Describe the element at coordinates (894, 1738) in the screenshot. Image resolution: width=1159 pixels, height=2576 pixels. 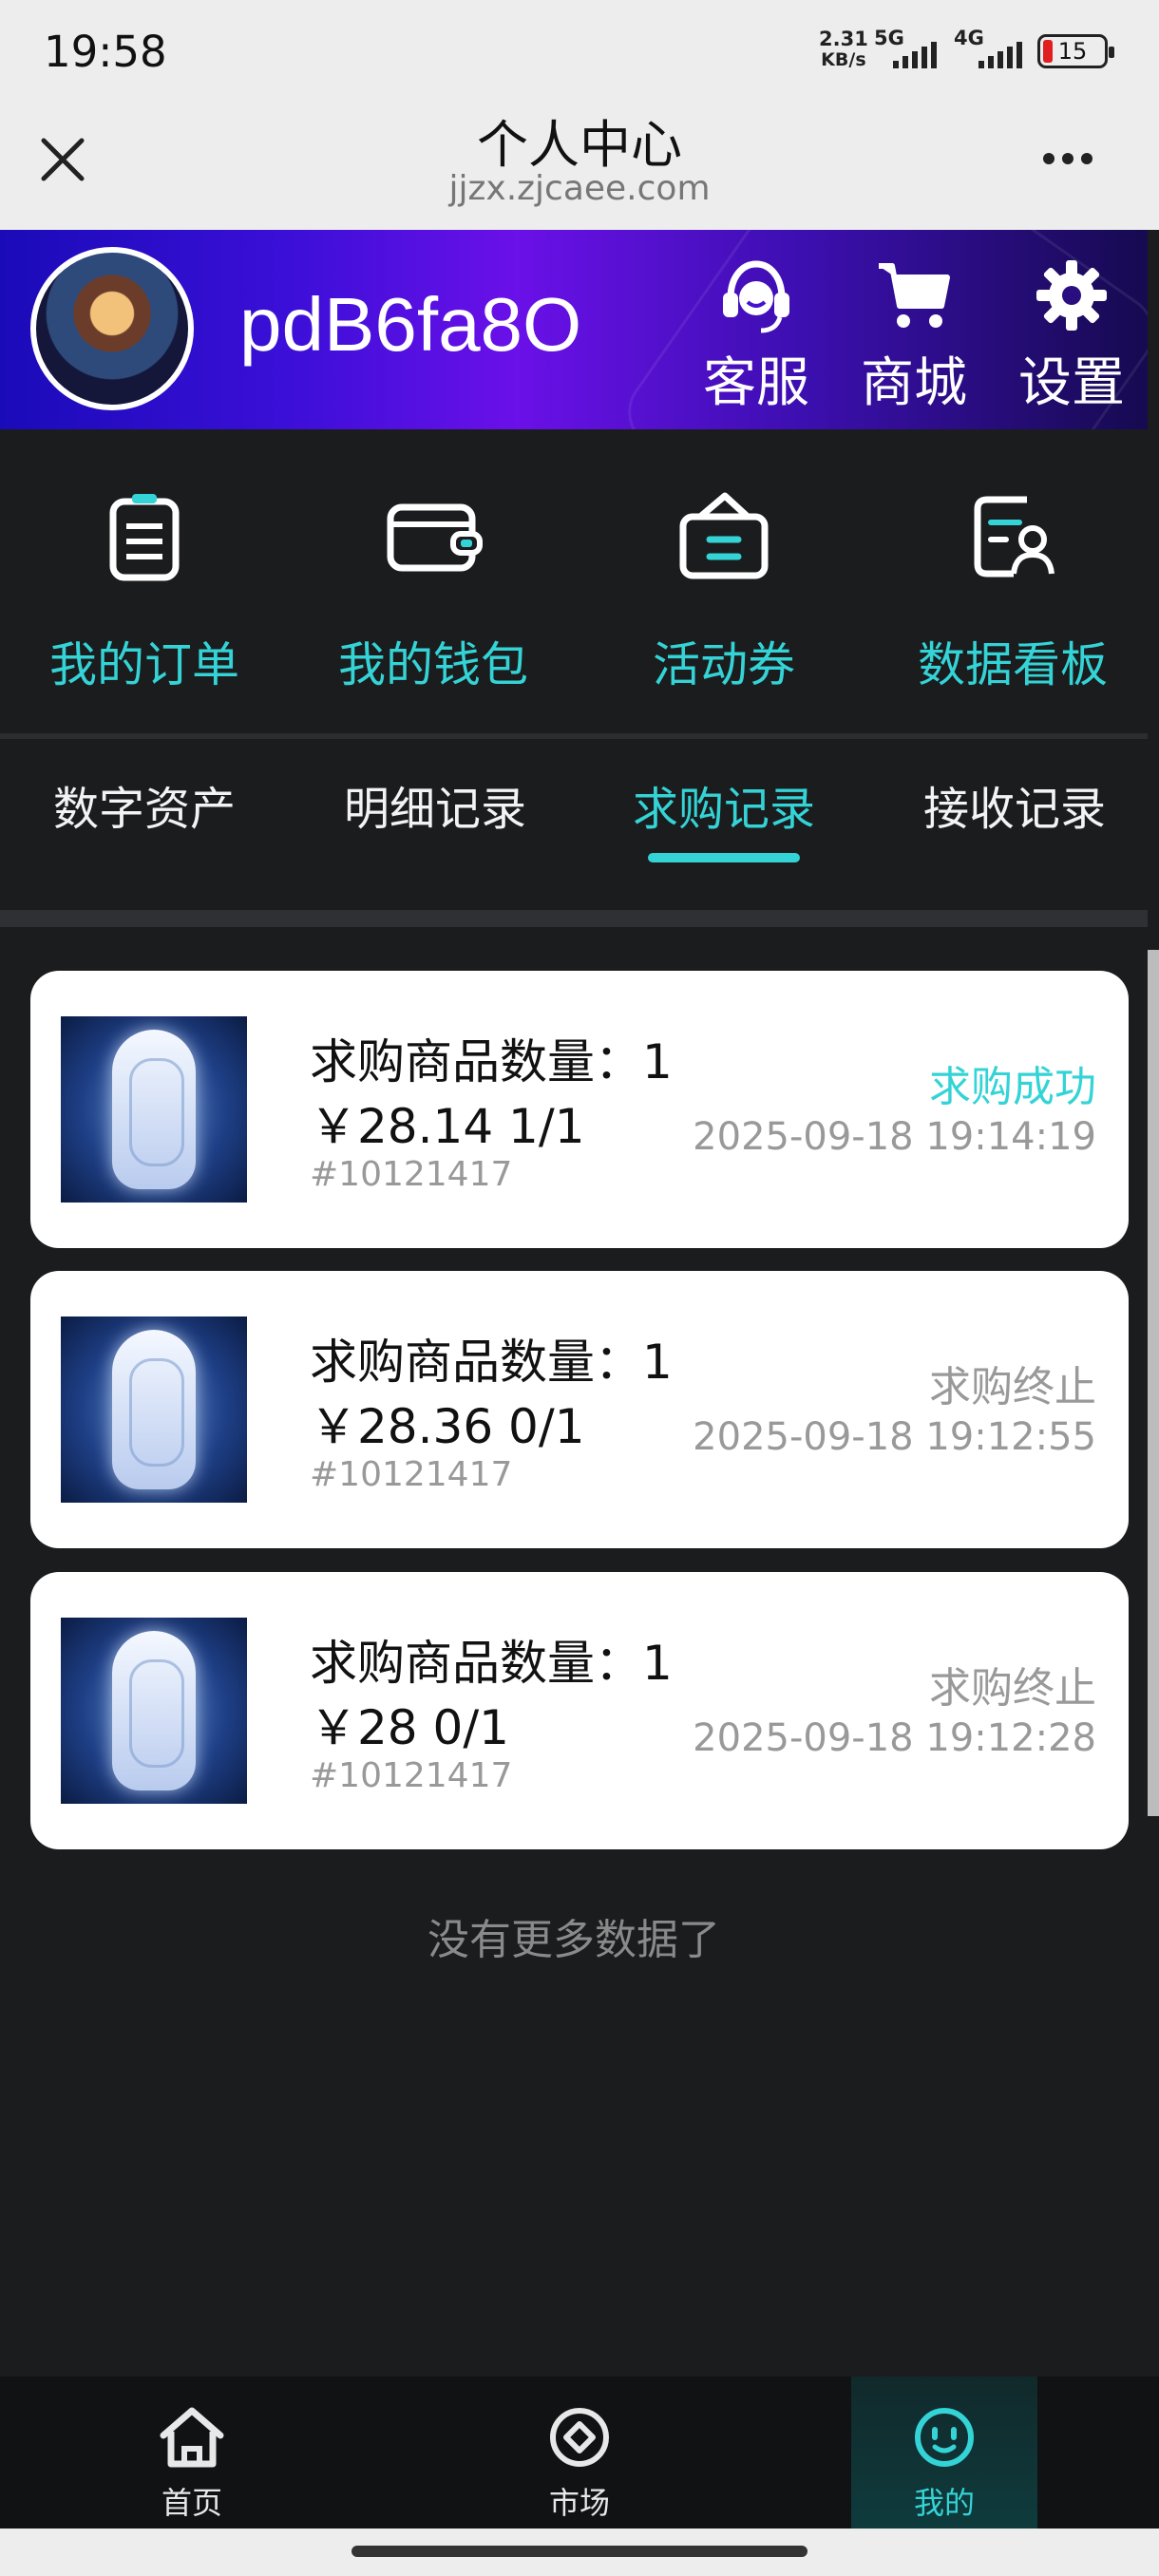
I see `record-date: 2025-09-18 19:12:28` at that location.